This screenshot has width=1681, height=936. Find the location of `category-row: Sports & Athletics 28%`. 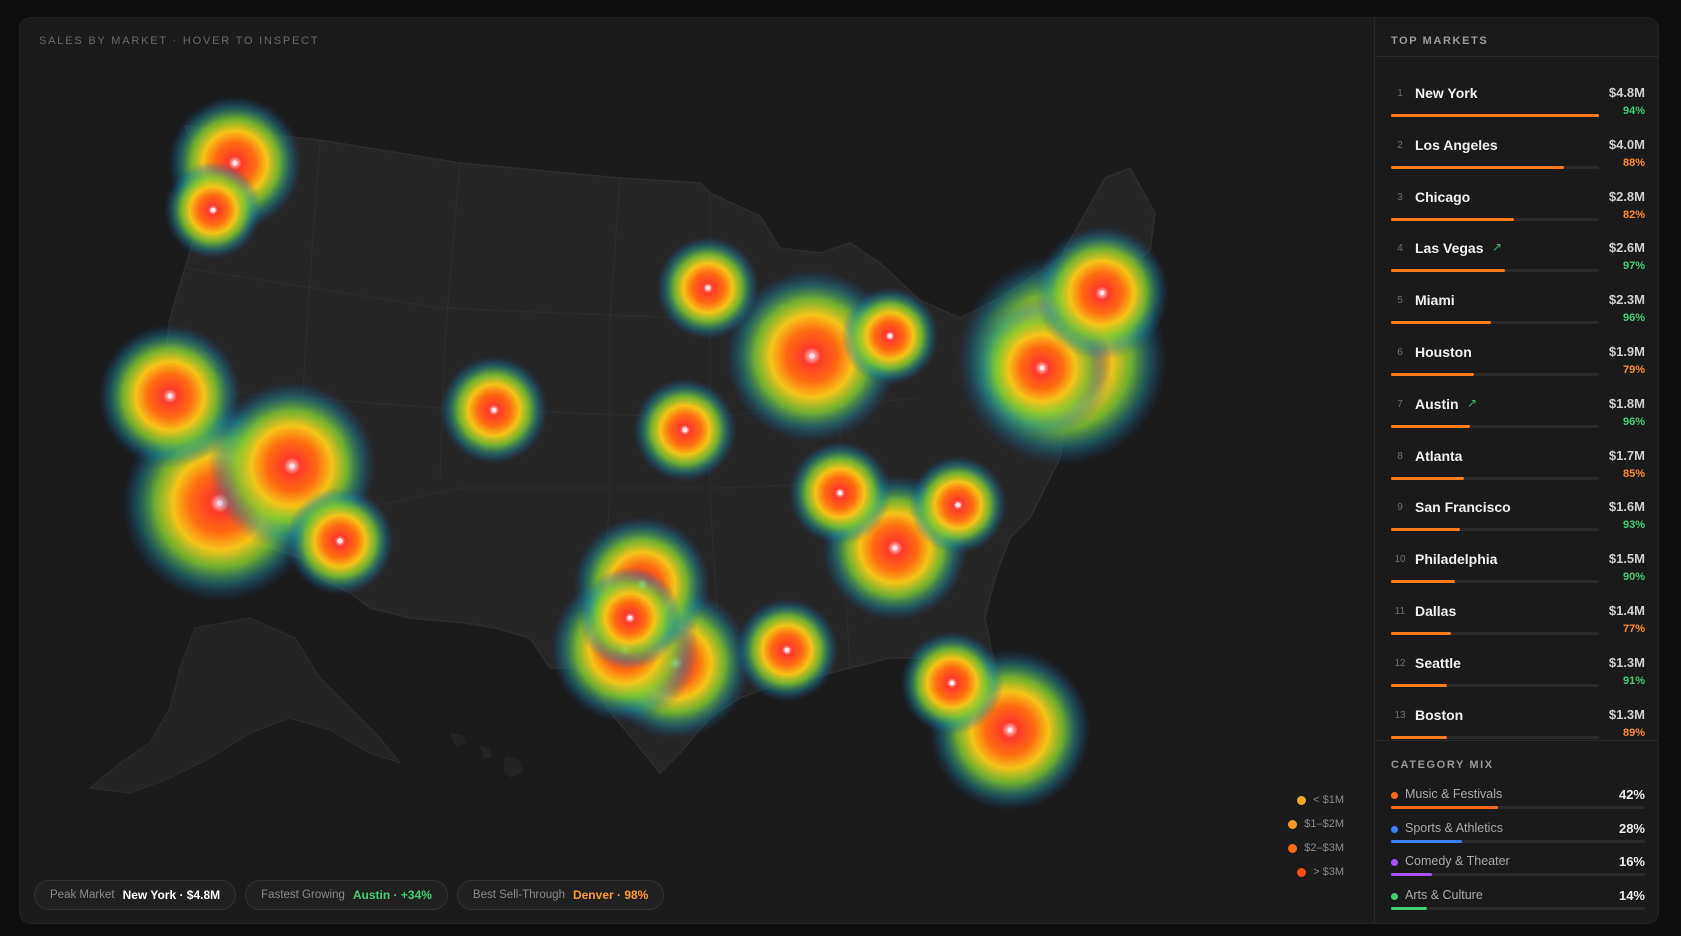

category-row: Sports & Athletics 28% is located at coordinates (1518, 837).